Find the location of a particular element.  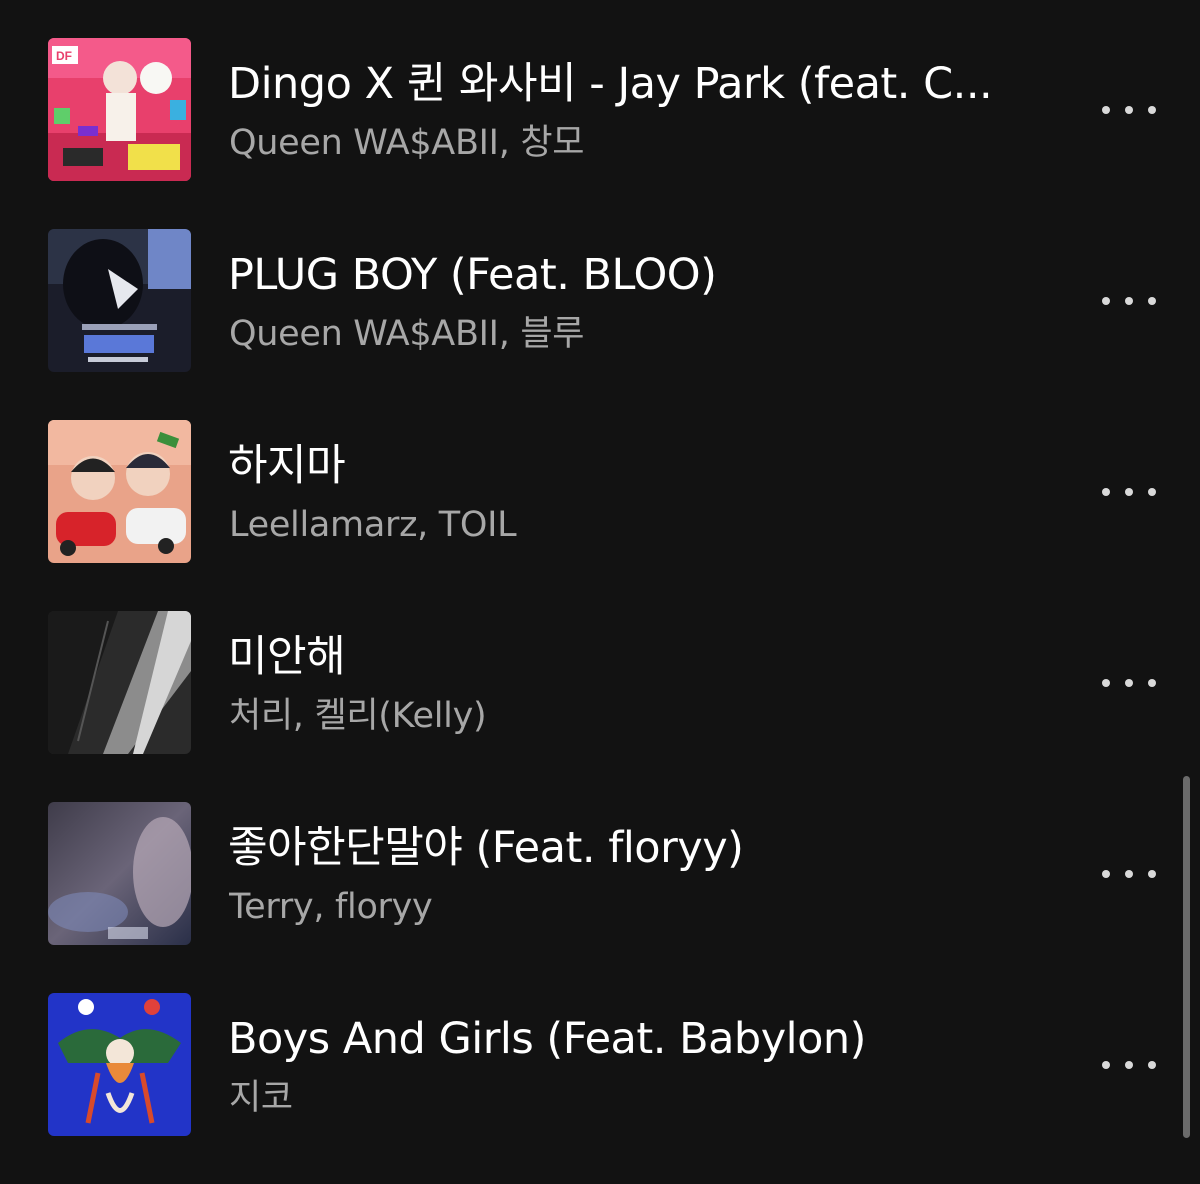

album-cover-art: DF is located at coordinates (119, 109).